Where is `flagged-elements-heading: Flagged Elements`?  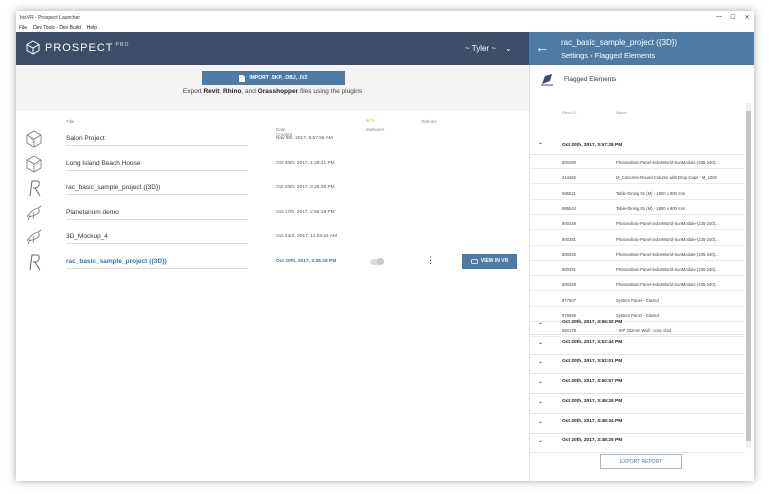 flagged-elements-heading: Flagged Elements is located at coordinates (578, 79).